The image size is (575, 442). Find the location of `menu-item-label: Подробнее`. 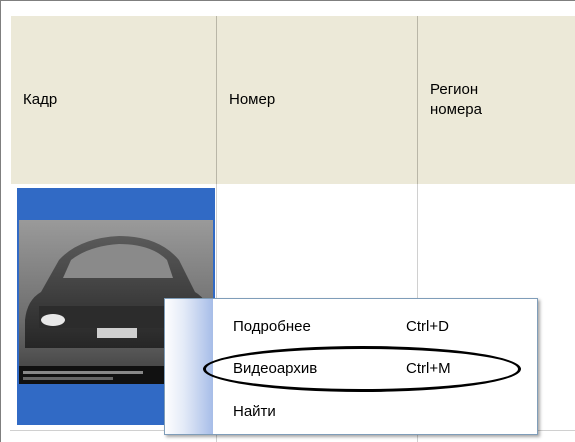

menu-item-label: Подробнее is located at coordinates (272, 326).